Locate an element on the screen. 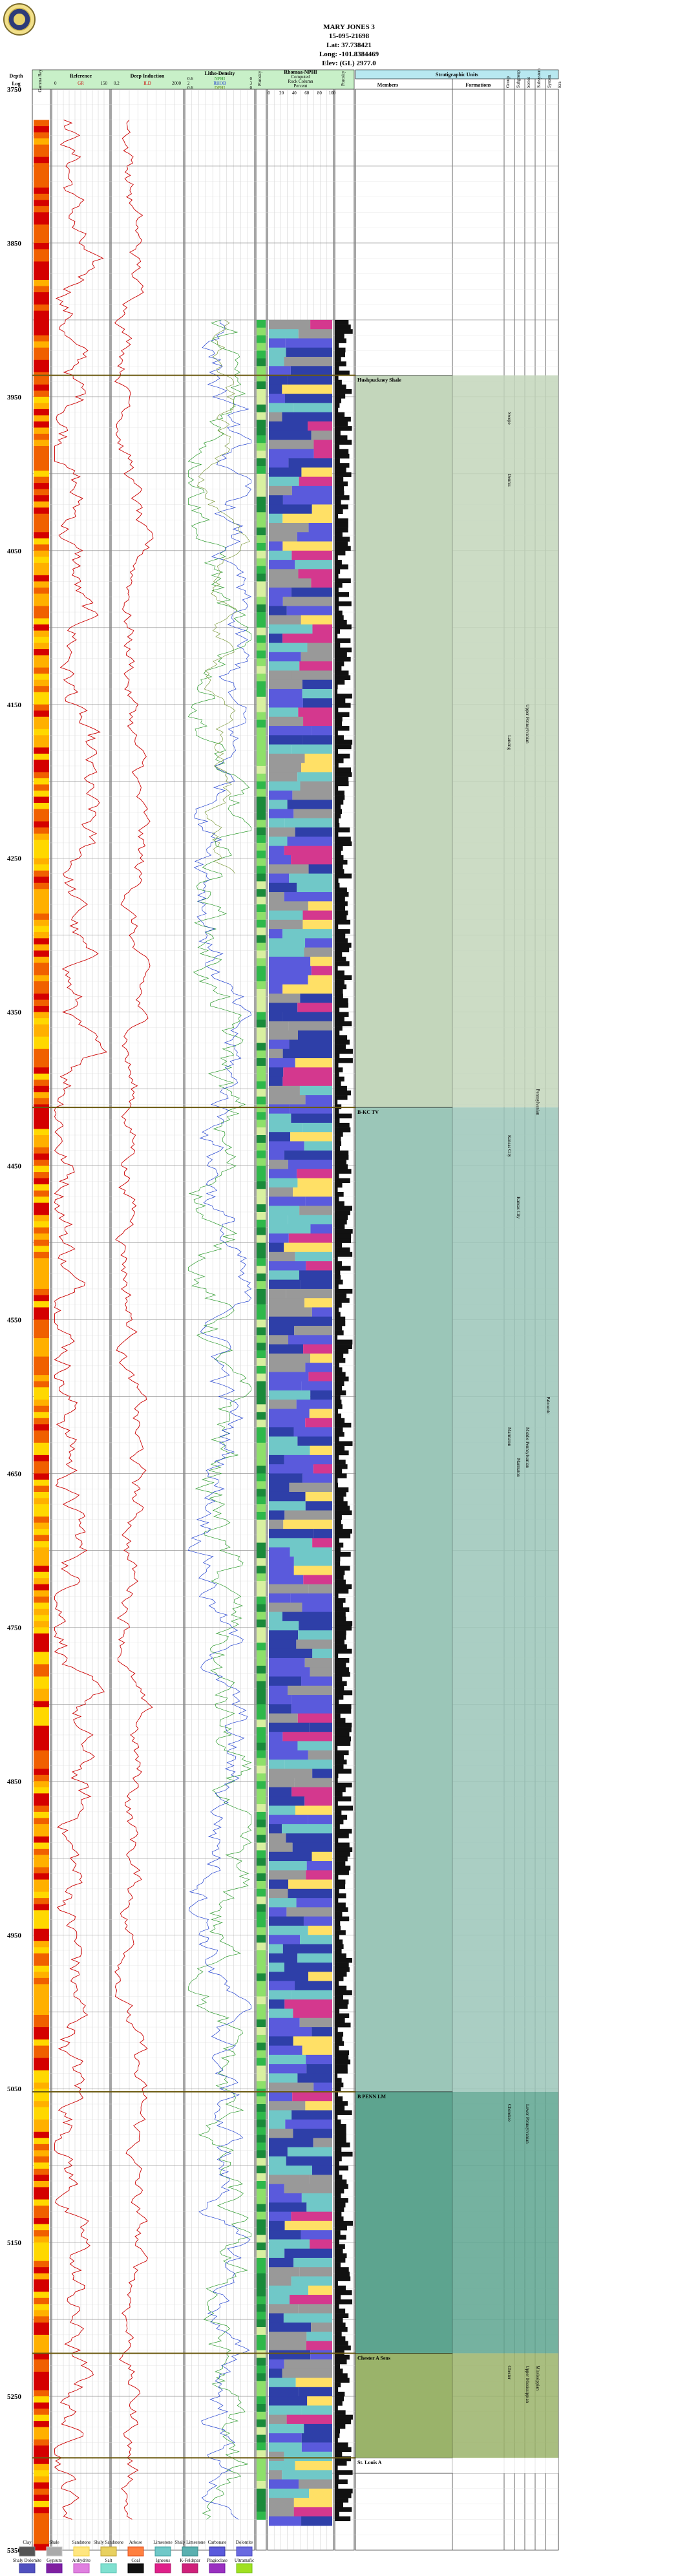 Image resolution: width=698 pixels, height=2576 pixels. legend-label: Arkose is located at coordinates (135, 2542).